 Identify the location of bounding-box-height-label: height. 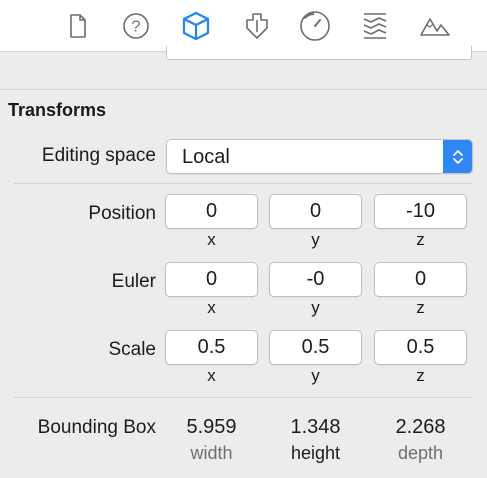
(315, 453).